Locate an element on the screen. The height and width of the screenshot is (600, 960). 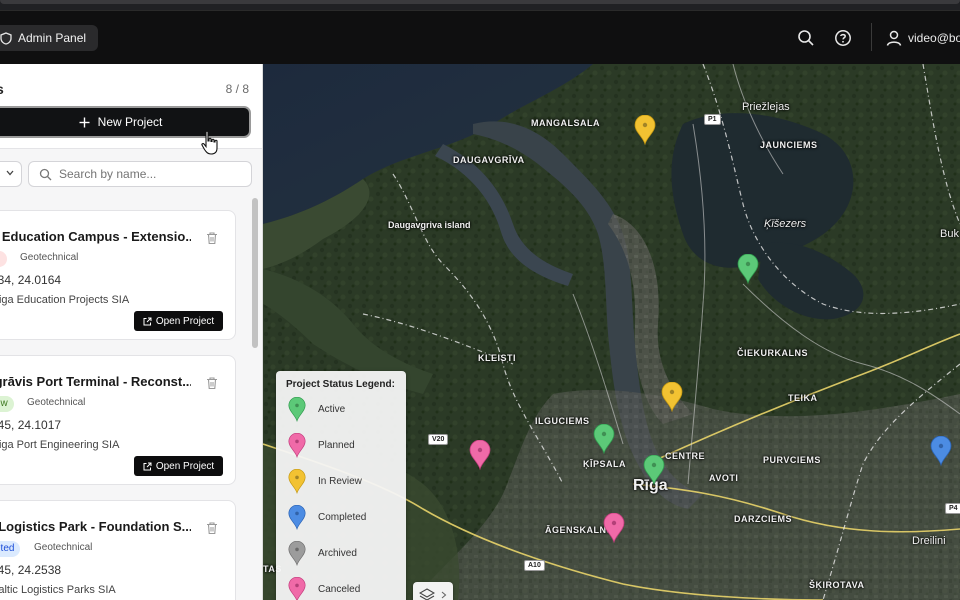
legend-item-archived: Archived is located at coordinates (345, 554).